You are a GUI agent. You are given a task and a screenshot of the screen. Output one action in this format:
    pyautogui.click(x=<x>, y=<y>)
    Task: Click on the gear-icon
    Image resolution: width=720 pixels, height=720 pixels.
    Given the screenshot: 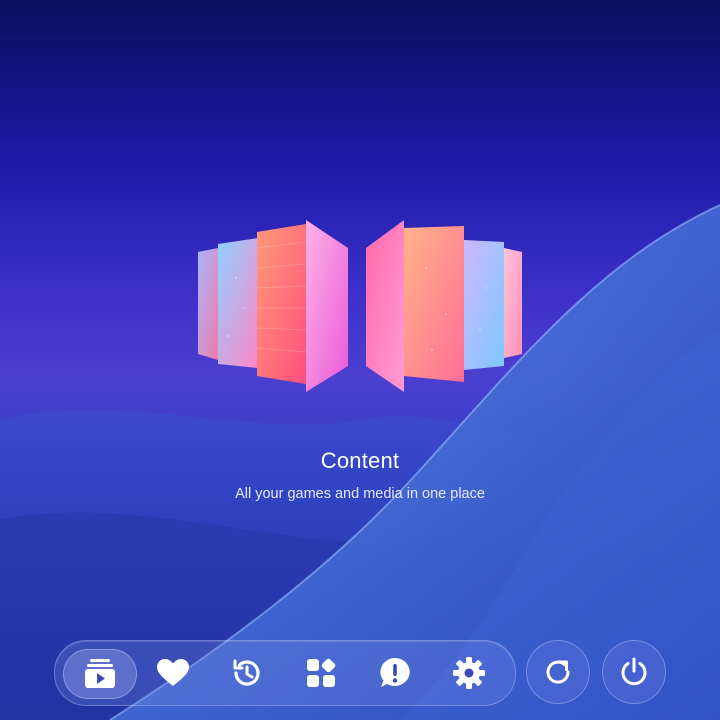 What is the action you would take?
    pyautogui.click(x=469, y=673)
    